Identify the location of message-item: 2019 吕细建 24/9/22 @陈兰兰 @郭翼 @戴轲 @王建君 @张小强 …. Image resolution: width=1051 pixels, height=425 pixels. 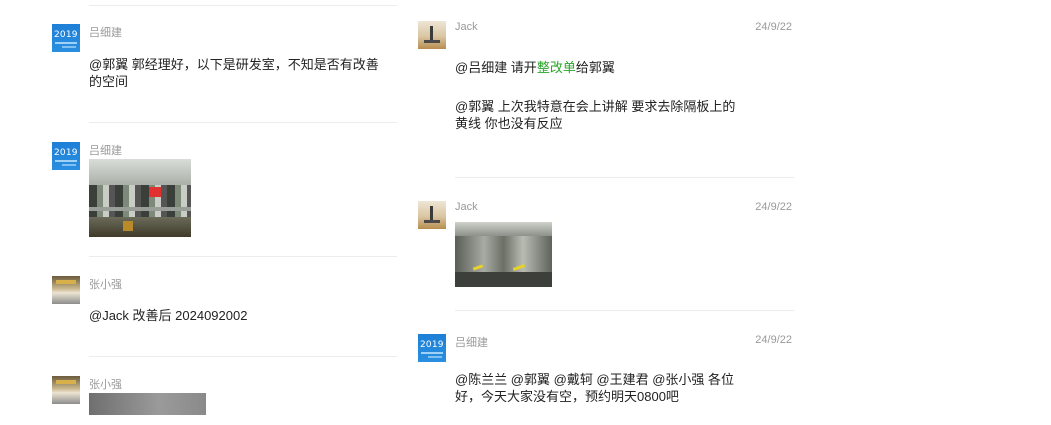
(606, 379).